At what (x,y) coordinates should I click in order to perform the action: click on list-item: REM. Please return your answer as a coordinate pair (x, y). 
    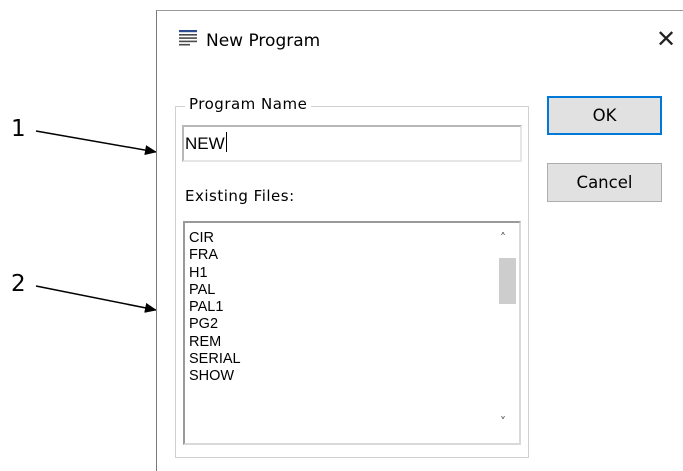
    Looking at the image, I should click on (215, 342).